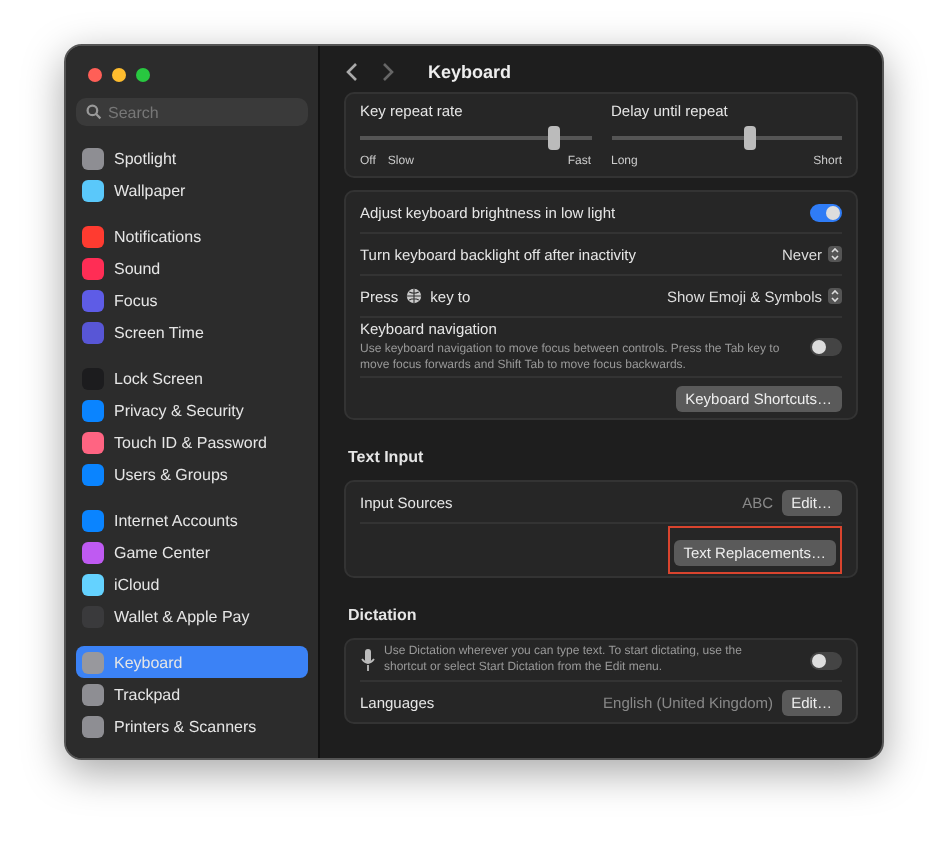  I want to click on microphone-icon, so click(368, 660).